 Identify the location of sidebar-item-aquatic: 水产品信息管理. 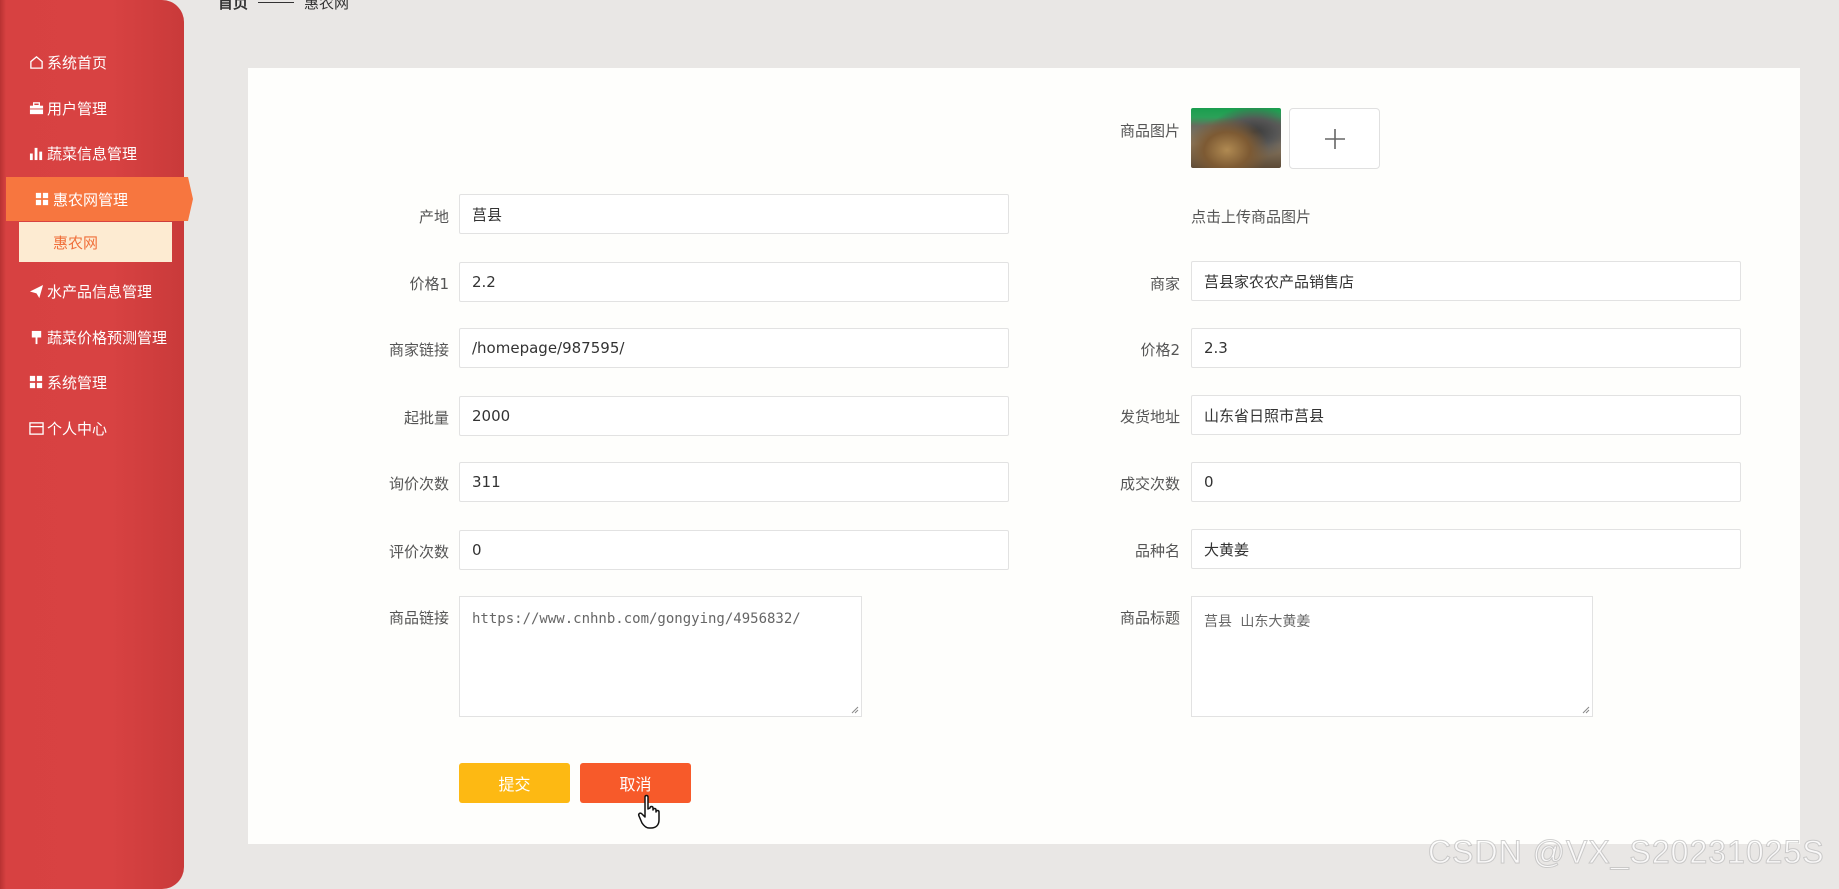
(92, 291).